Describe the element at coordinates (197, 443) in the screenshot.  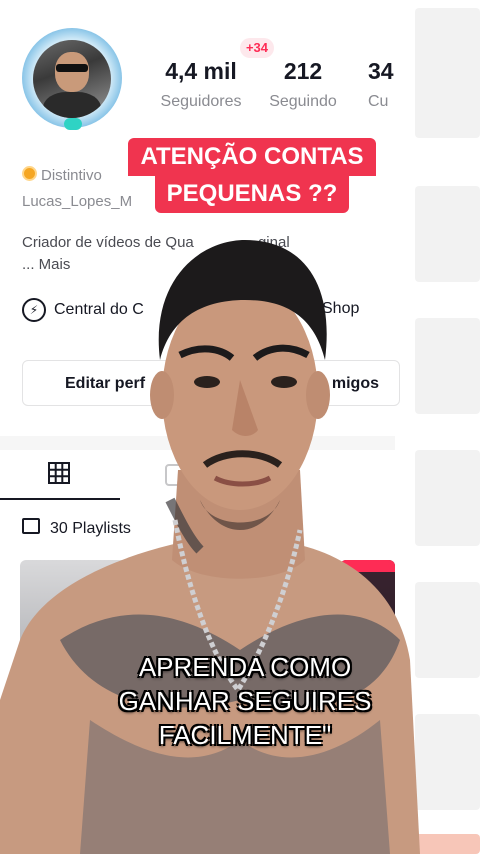
I see `section-divider` at that location.